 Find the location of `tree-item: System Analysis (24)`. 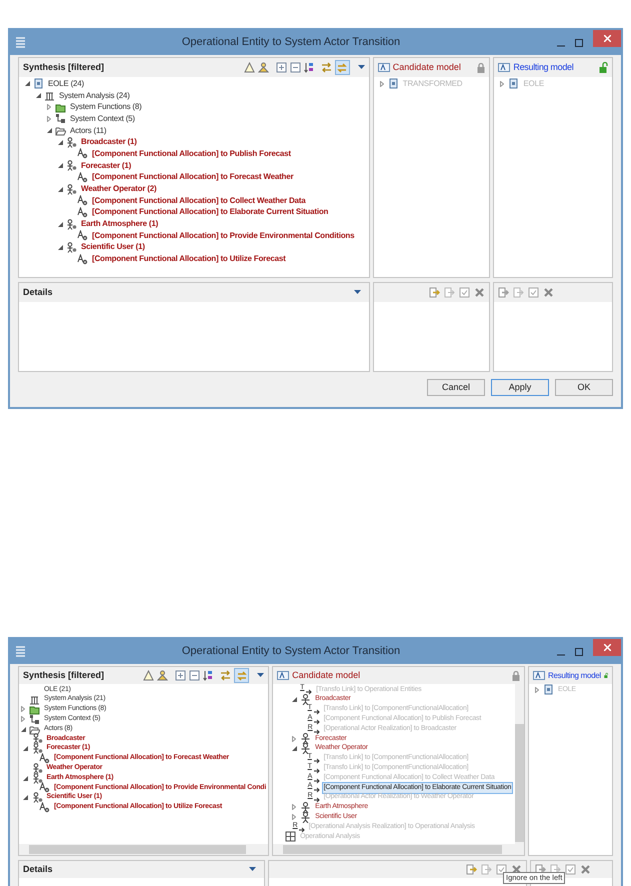

tree-item: System Analysis (24) is located at coordinates (94, 95).